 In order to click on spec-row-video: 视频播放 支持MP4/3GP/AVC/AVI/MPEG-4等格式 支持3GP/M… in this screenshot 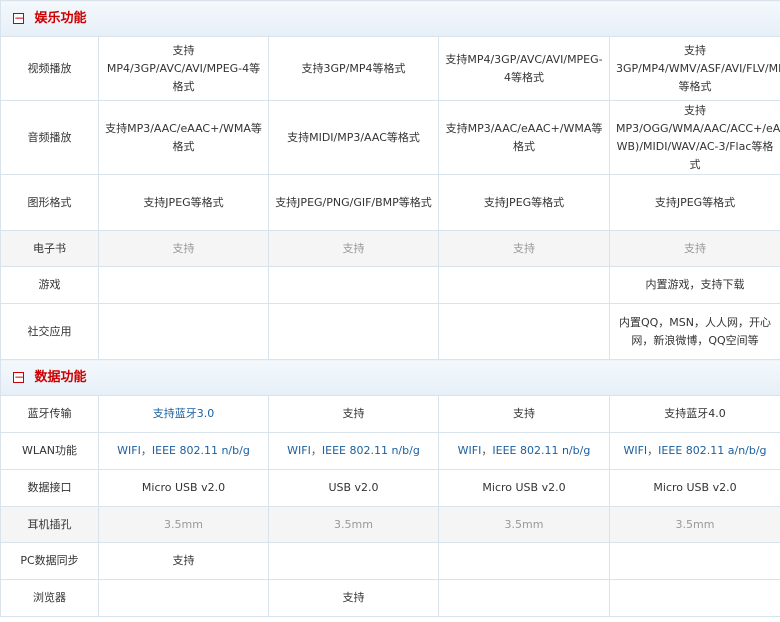, I will do `click(390, 68)`.